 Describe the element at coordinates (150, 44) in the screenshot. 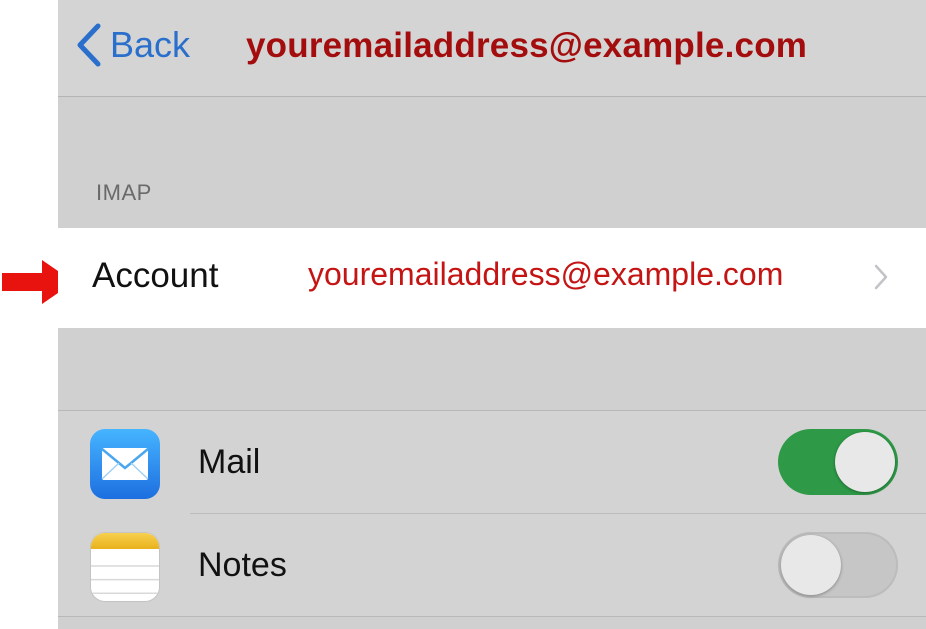

I see `back-label: Back` at that location.